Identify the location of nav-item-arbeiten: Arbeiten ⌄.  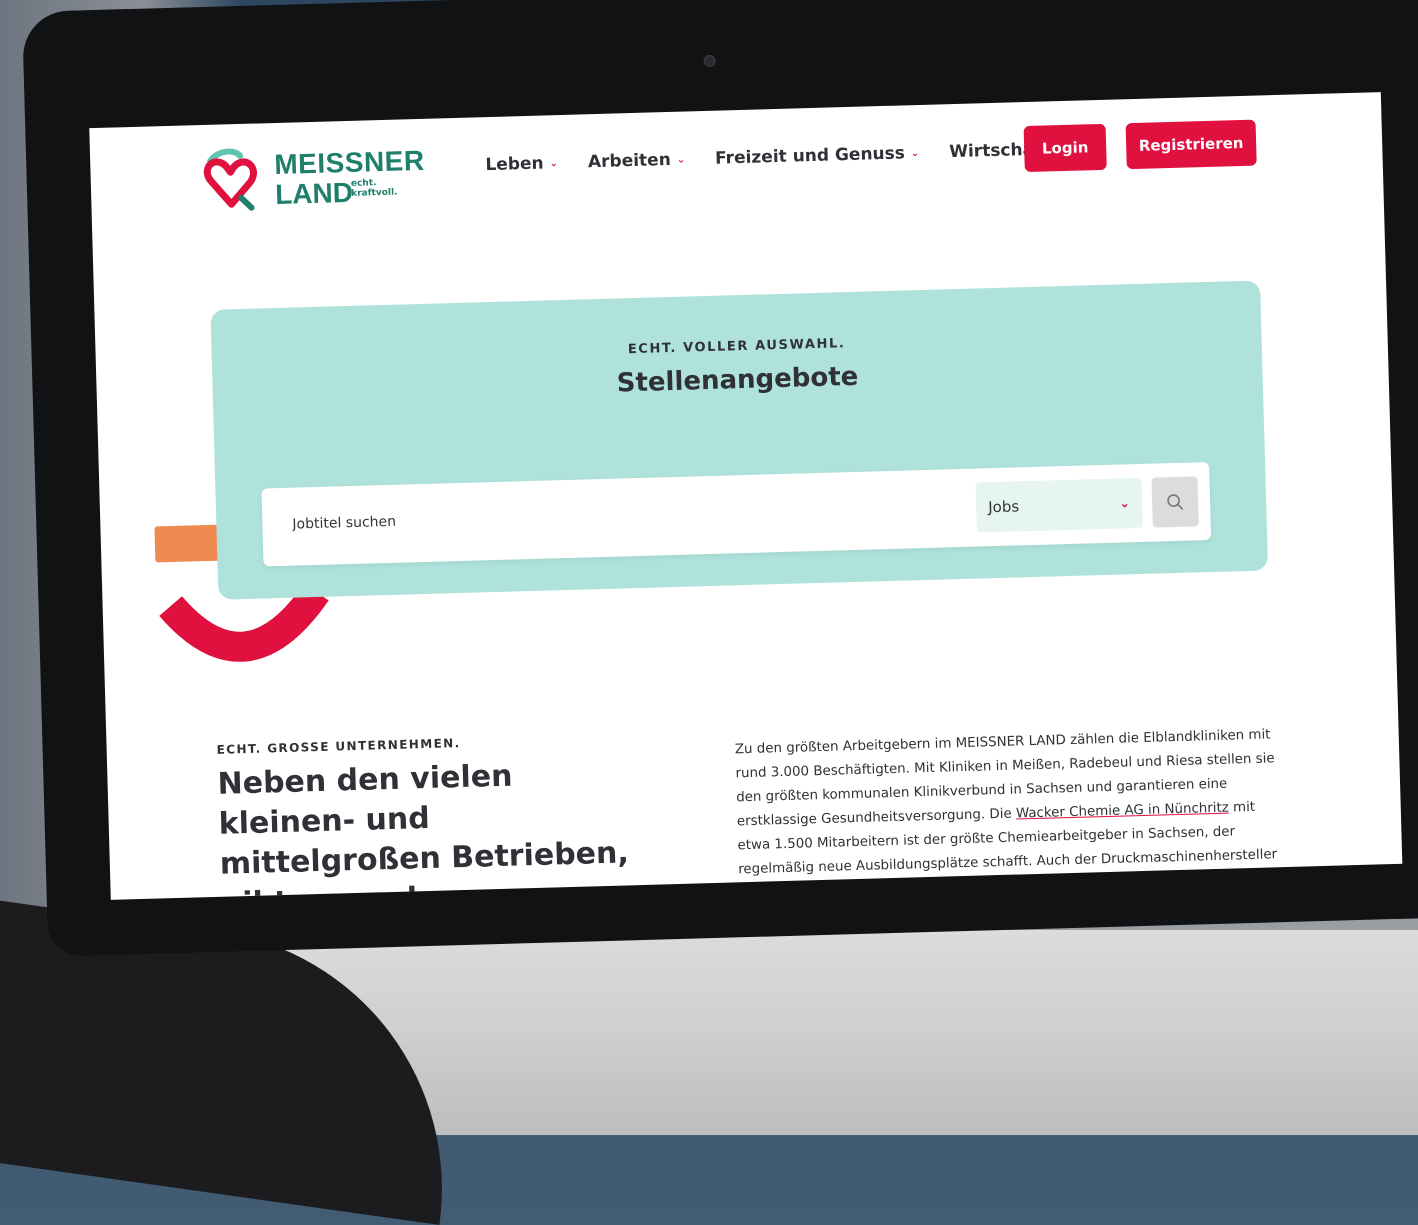
(636, 161).